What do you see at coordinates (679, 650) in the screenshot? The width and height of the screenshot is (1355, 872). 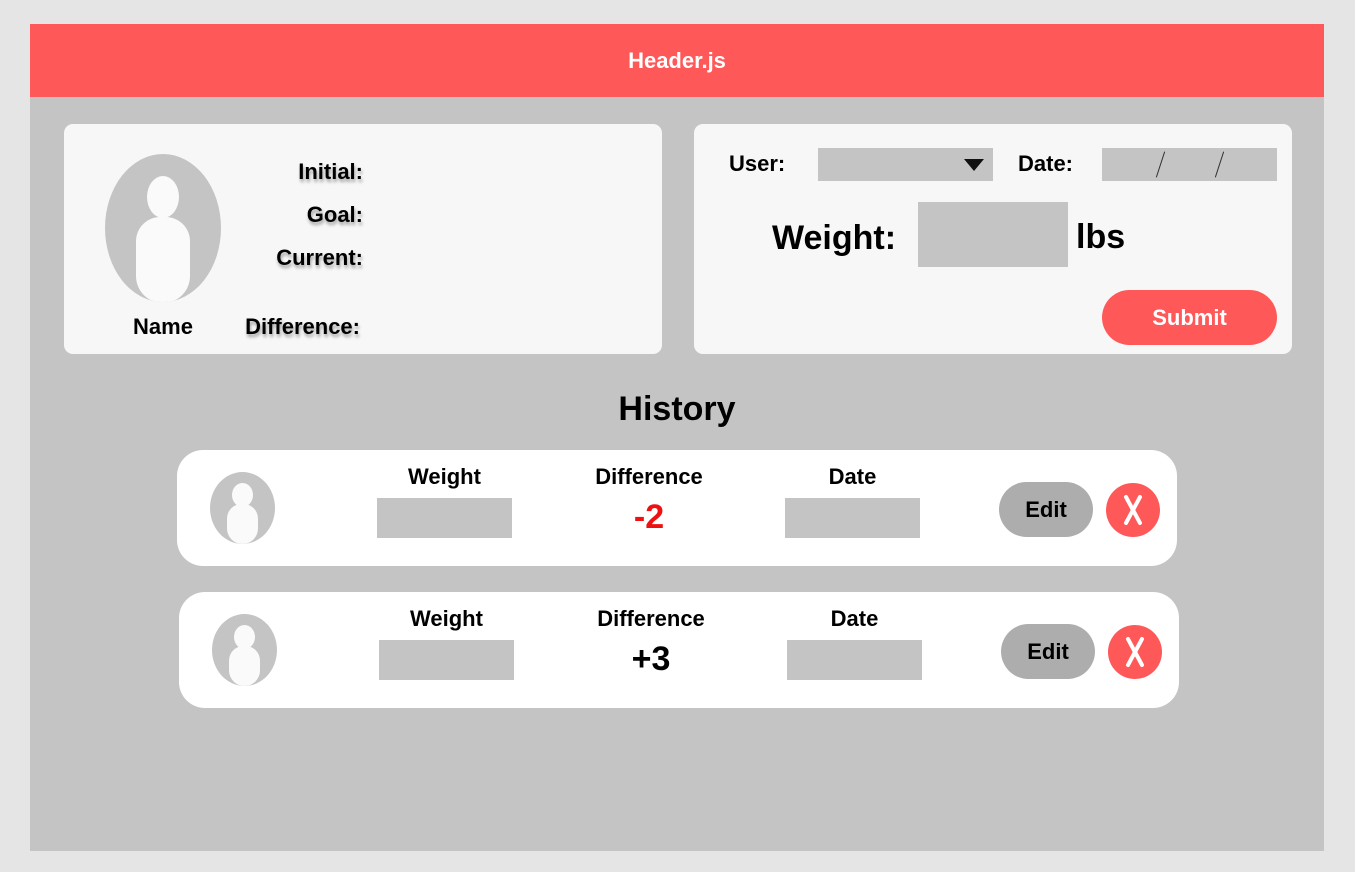 I see `history-row: Weight Difference +3 Date Edit` at bounding box center [679, 650].